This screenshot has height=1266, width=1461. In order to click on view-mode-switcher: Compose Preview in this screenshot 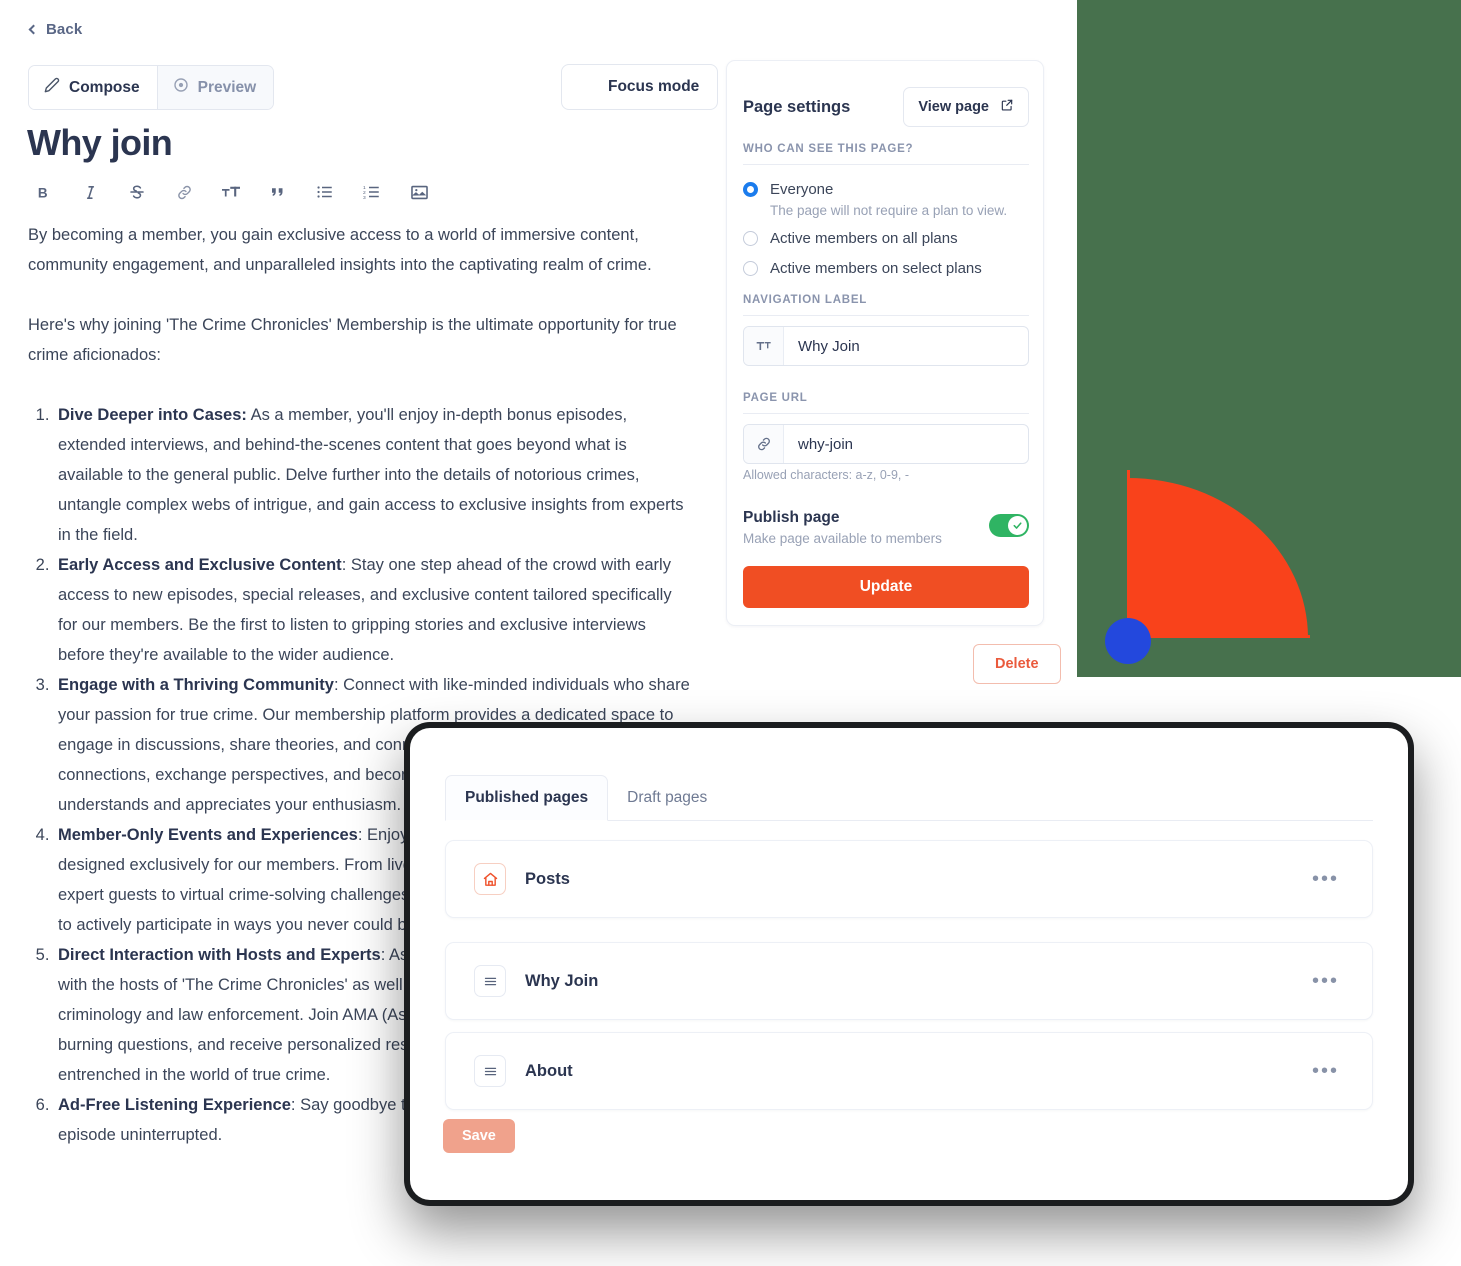, I will do `click(151, 87)`.